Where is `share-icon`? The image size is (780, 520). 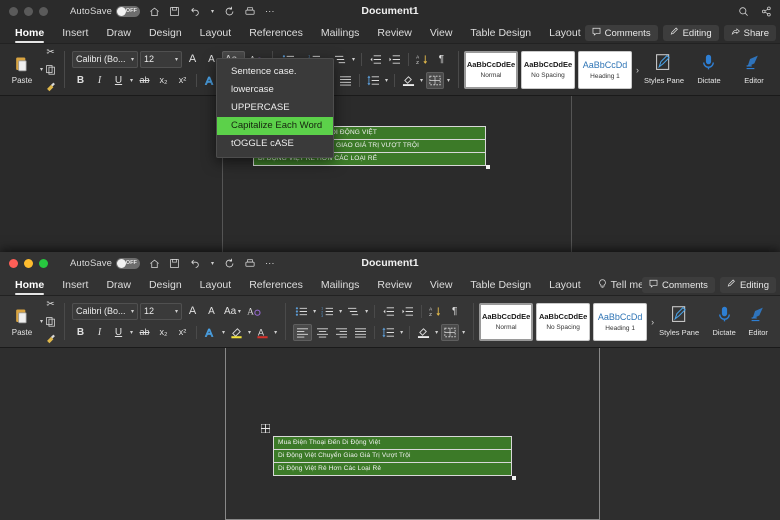
share-icon is located at coordinates (766, 11).